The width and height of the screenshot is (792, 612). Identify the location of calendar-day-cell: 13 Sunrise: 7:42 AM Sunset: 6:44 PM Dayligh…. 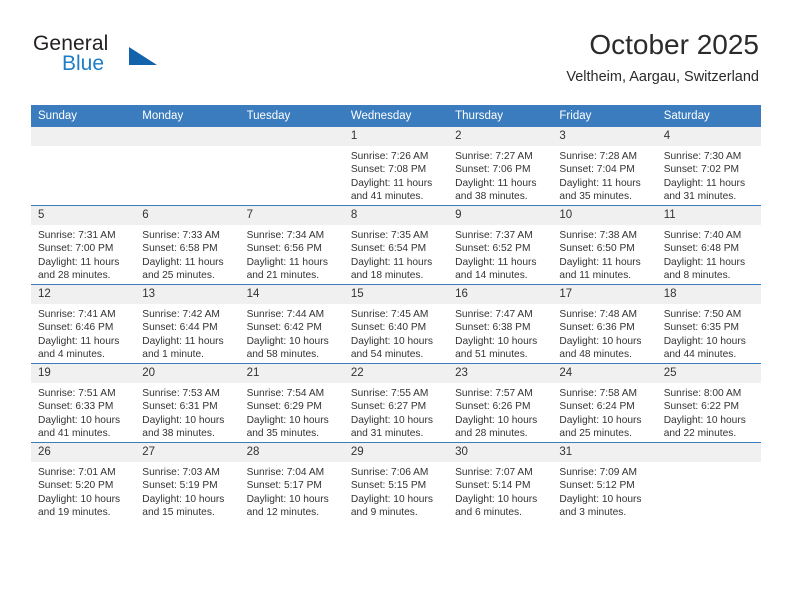
(187, 324).